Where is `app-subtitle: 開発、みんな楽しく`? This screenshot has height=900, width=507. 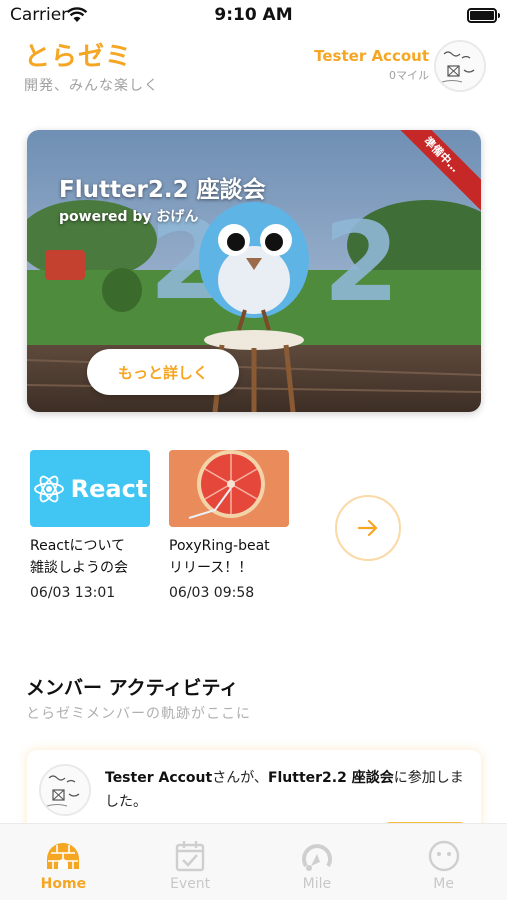
app-subtitle: 開発、みんな楽しく is located at coordinates (91, 86).